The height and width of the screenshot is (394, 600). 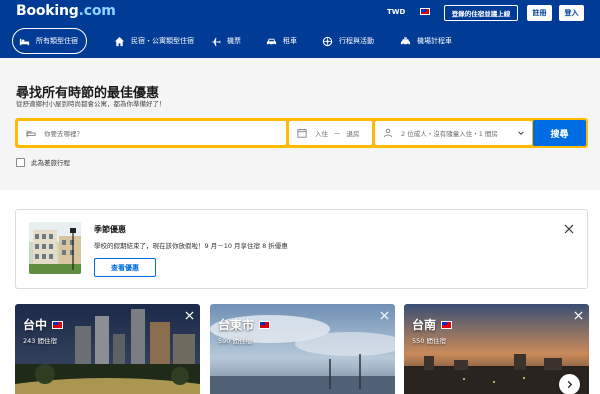 I want to click on destination-name: 台東市, so click(x=244, y=324).